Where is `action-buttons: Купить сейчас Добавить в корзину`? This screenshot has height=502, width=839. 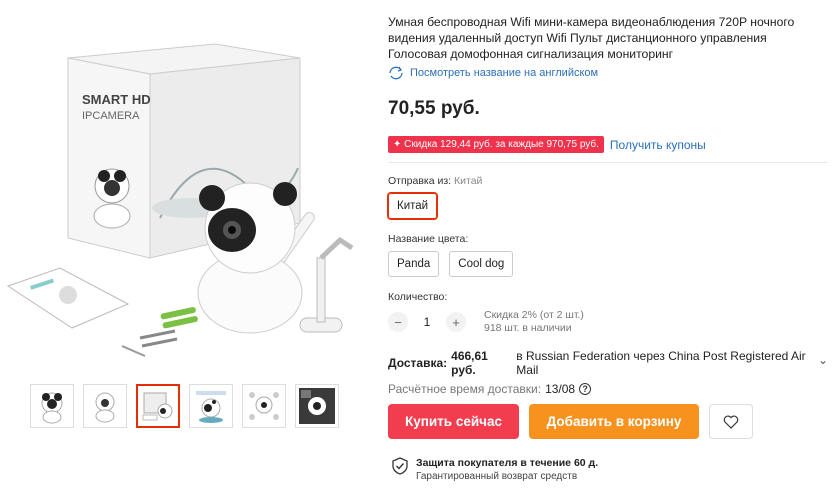
action-buttons: Купить сейчас Добавить в корзину is located at coordinates (570, 421).